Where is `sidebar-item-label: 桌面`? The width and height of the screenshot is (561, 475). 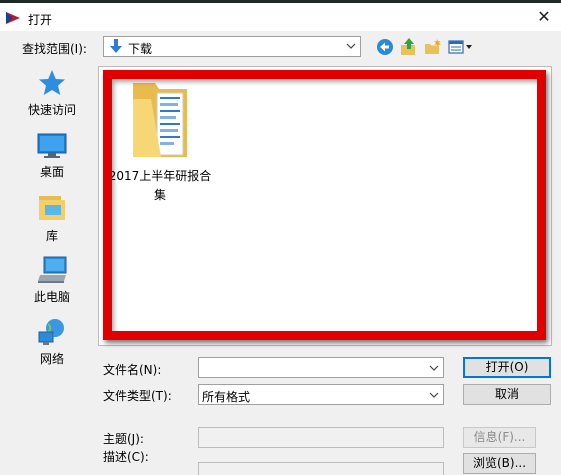
sidebar-item-label: 桌面 is located at coordinates (51, 172).